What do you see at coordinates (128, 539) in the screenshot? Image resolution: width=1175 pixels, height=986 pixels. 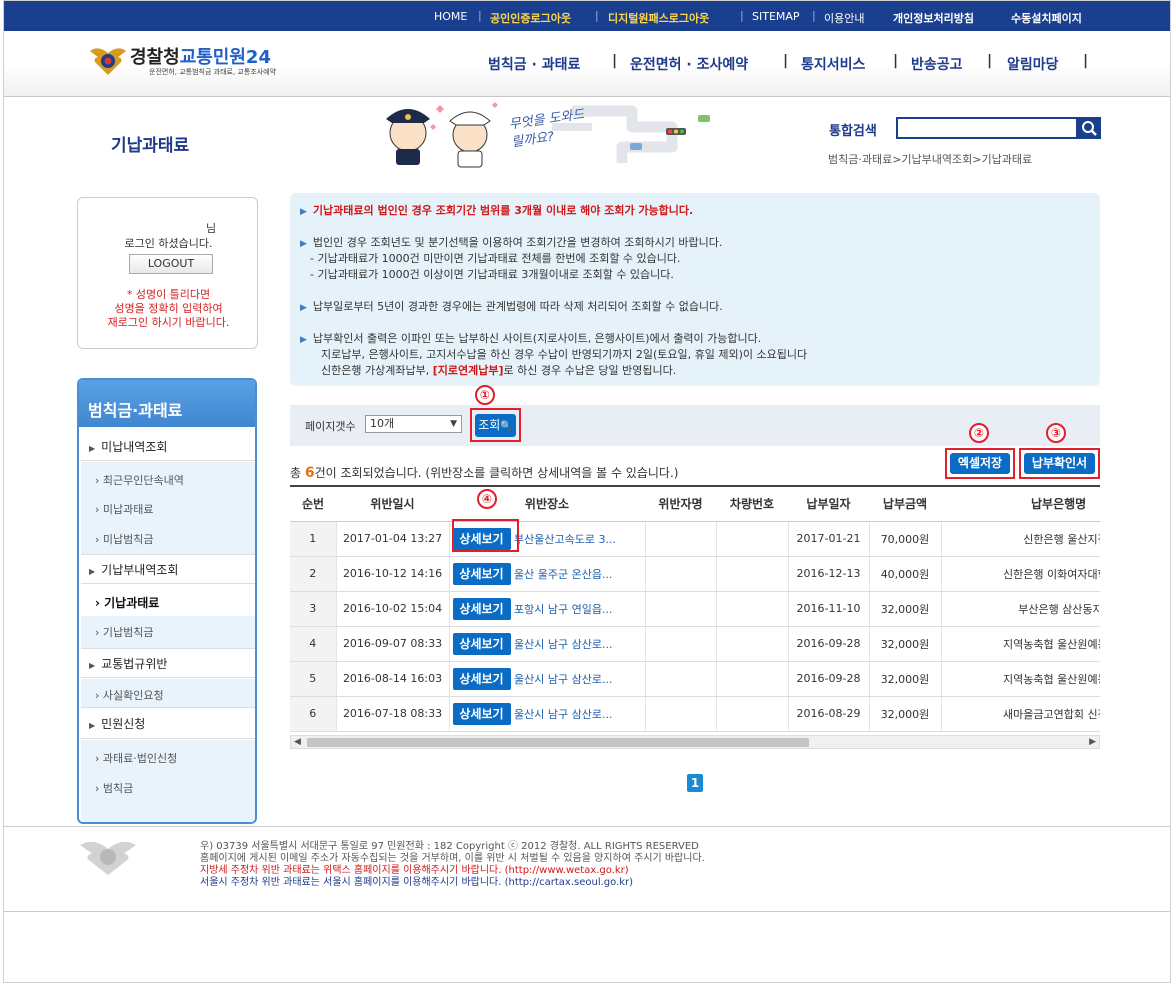 I see `sidebar-item-label: 미납범칙금` at bounding box center [128, 539].